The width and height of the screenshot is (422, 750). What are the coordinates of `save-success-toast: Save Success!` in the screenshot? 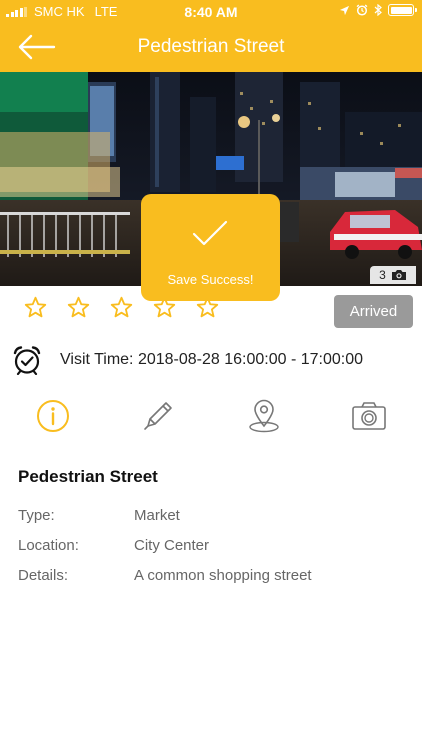 It's located at (210, 247).